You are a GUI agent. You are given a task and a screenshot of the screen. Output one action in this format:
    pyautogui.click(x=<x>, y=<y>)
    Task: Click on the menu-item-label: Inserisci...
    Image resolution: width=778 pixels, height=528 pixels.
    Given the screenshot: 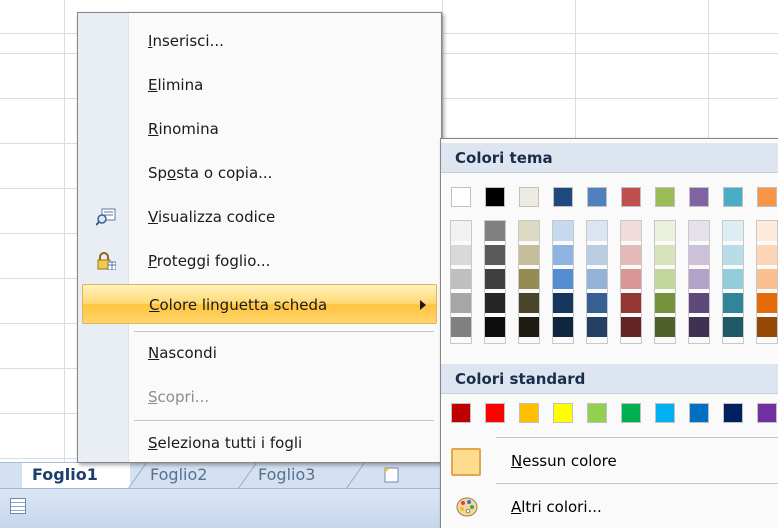 What is the action you would take?
    pyautogui.click(x=186, y=41)
    